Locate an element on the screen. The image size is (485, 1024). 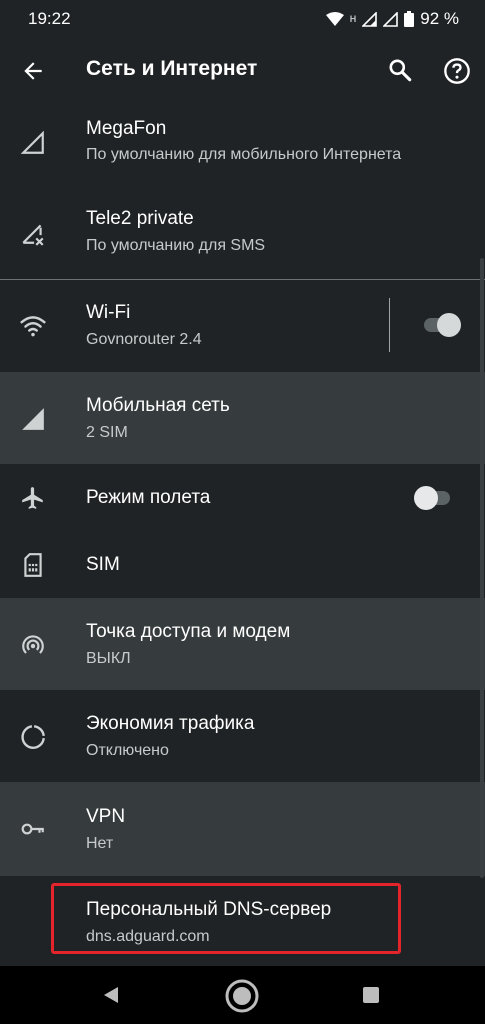
sim-item-tele2: Tele2 private По умолчанию для SMS is located at coordinates (242, 234).